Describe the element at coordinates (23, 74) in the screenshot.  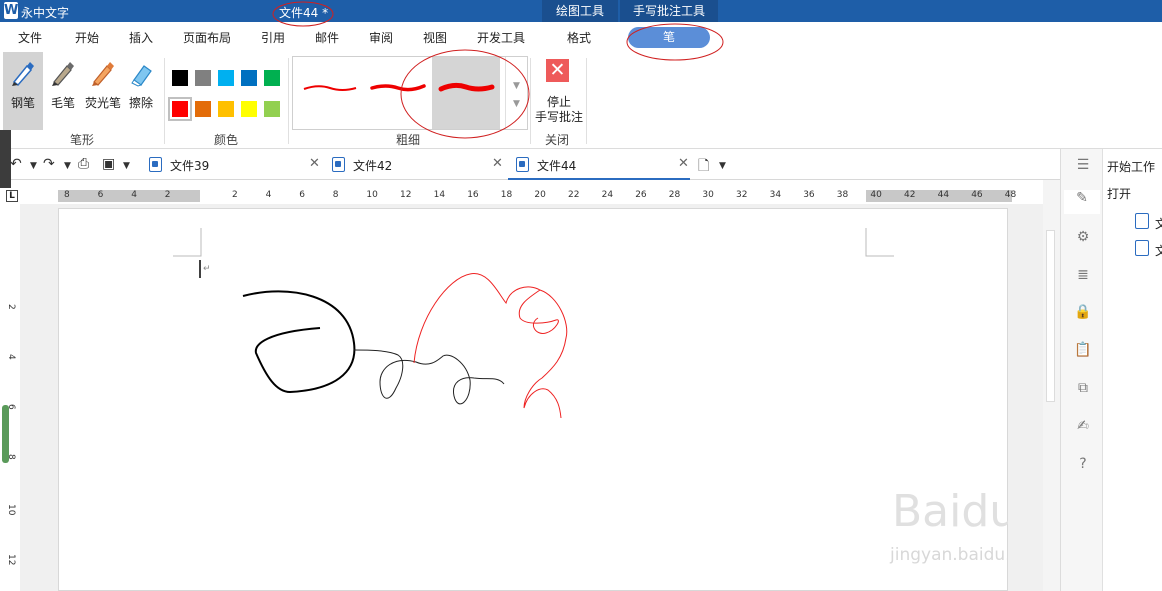
I see `fountain-pen-icon` at that location.